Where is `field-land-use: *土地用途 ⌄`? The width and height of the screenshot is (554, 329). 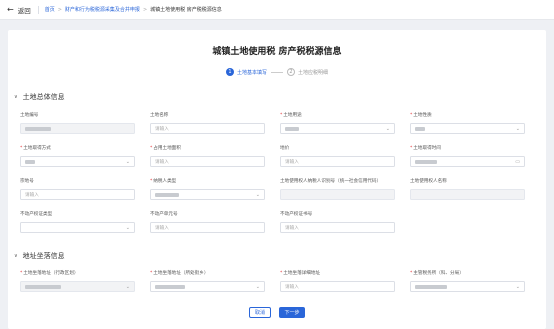 field-land-use: *土地用途 ⌄ is located at coordinates (337, 123).